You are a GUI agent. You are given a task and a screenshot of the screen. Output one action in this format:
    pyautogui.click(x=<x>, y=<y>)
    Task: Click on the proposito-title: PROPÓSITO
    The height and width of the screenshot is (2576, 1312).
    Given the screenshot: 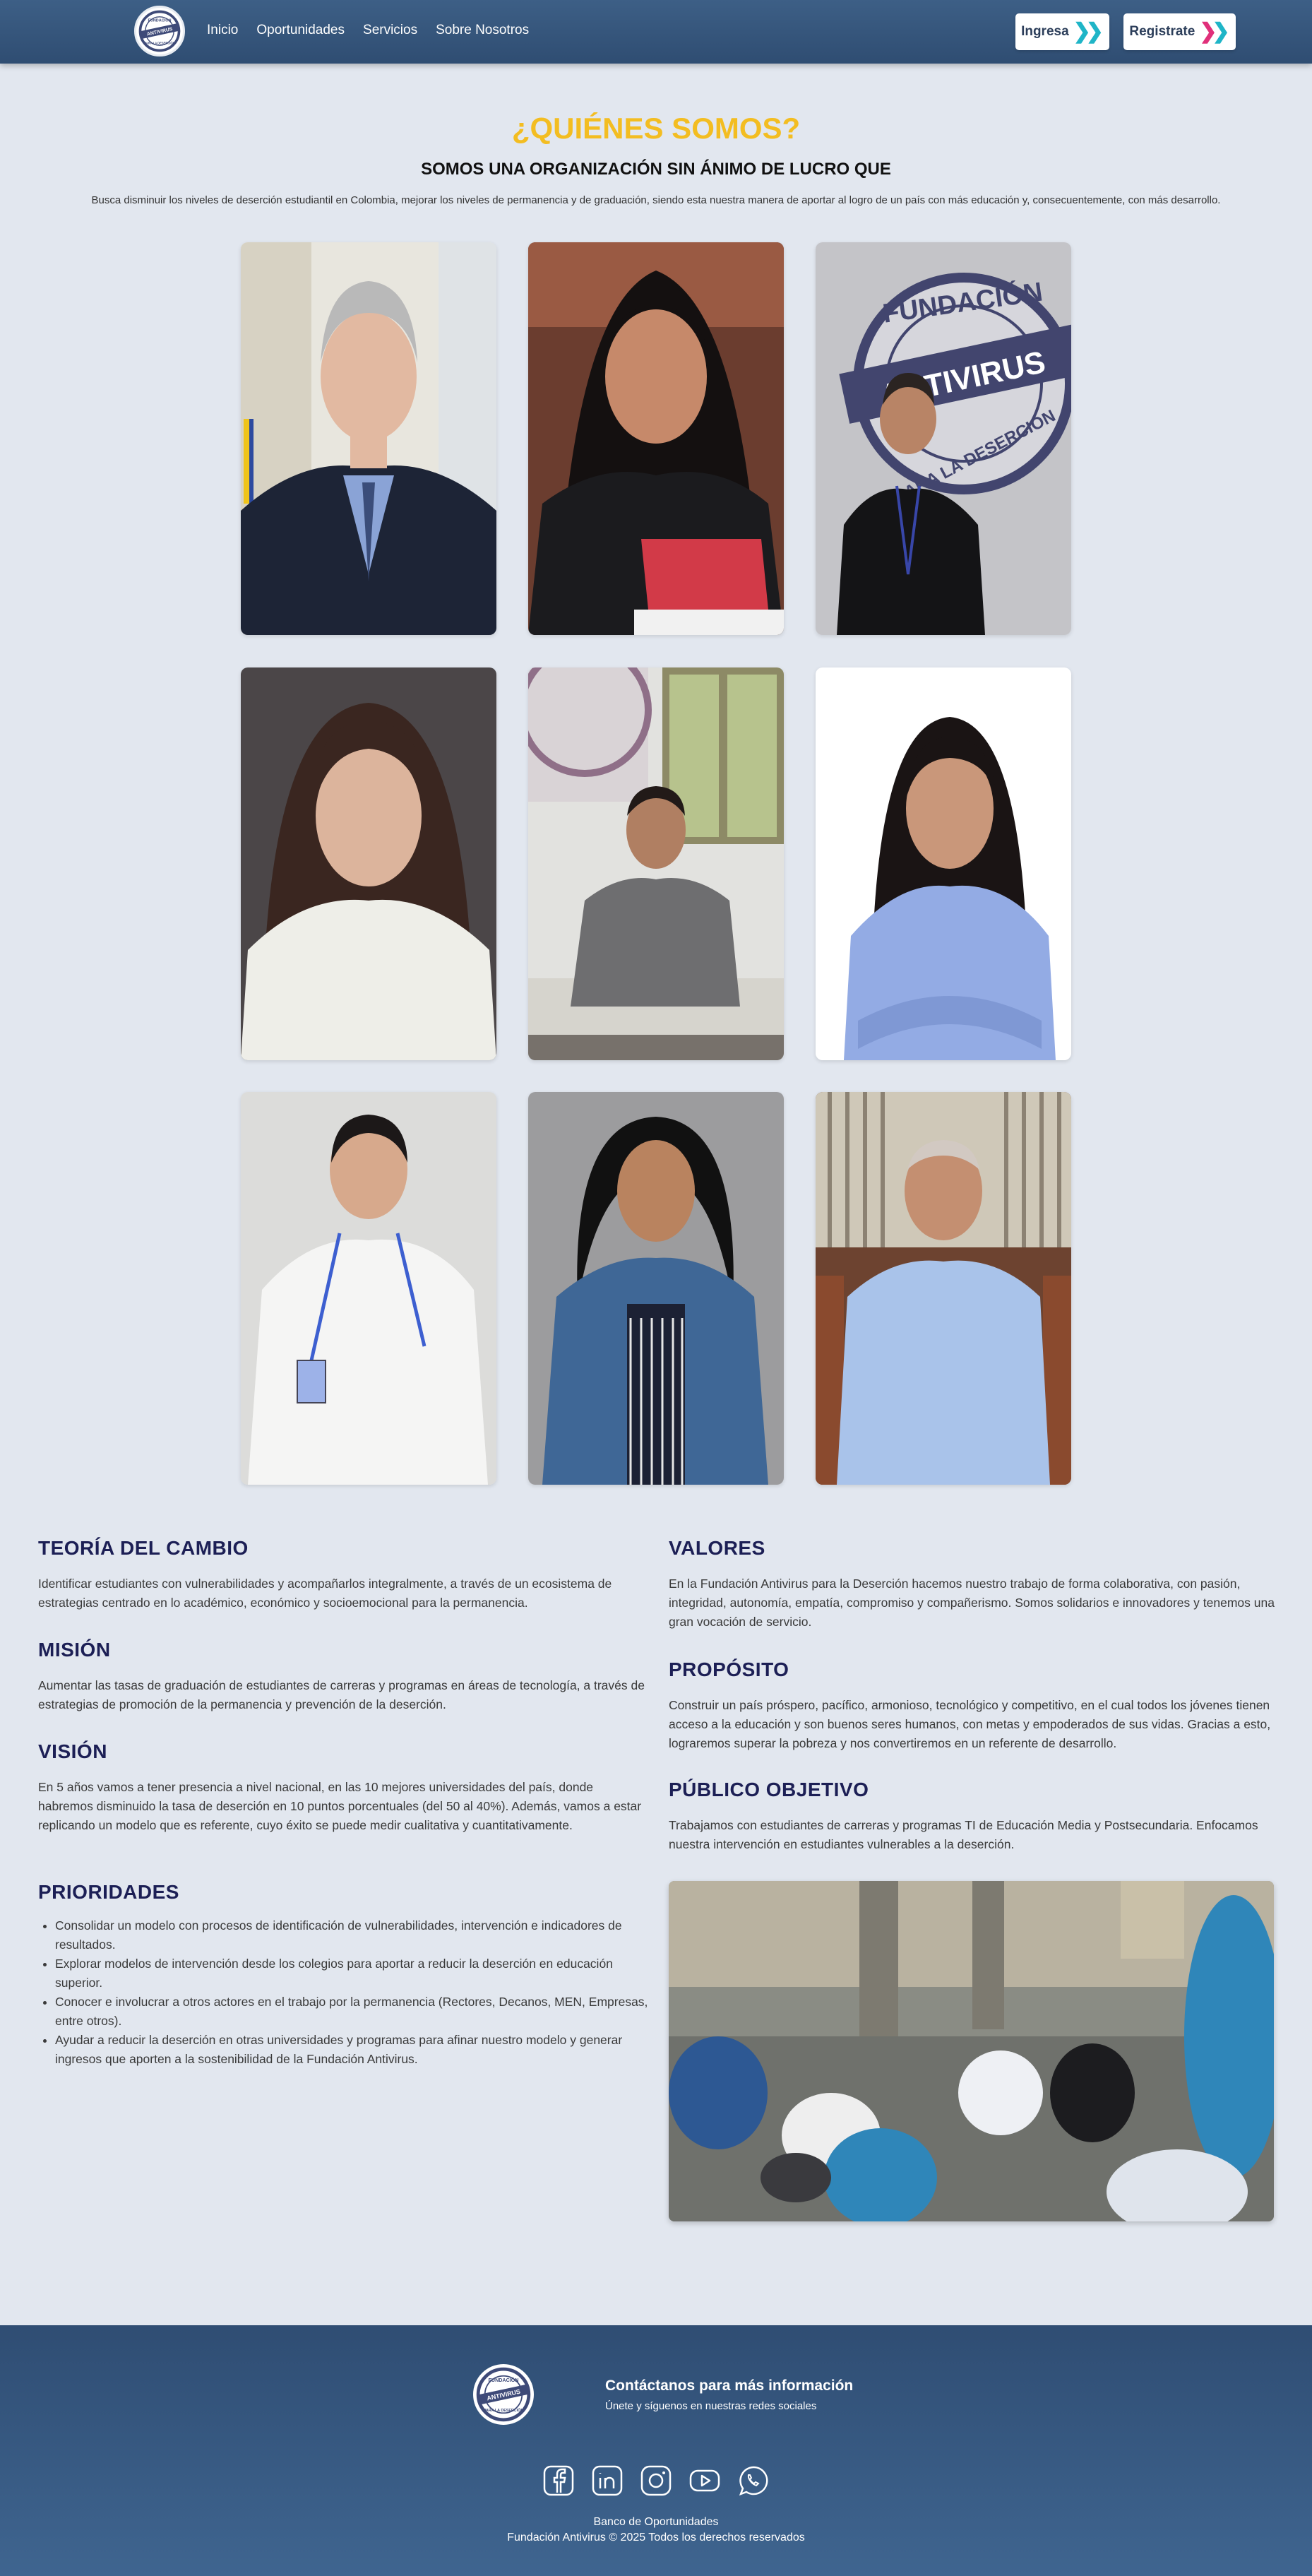 What is the action you would take?
    pyautogui.click(x=729, y=1669)
    